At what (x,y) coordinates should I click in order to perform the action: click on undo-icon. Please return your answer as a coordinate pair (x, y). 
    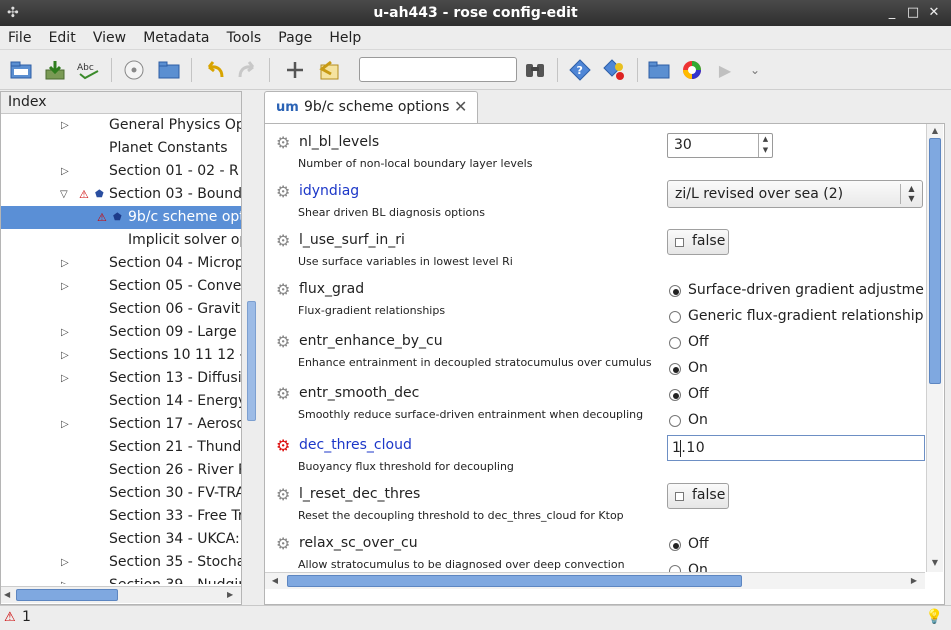
    Looking at the image, I should click on (215, 70).